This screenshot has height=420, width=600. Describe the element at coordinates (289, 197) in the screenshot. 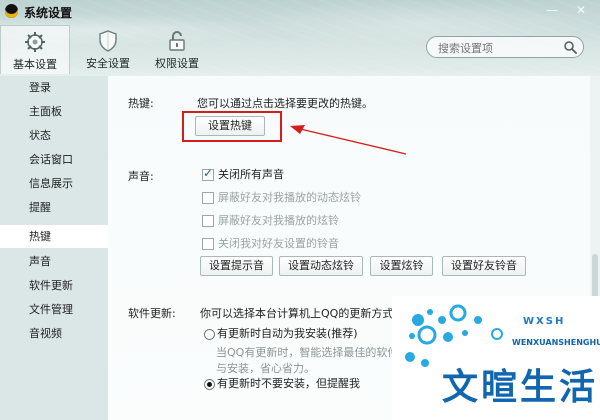

I see `block-dynamic-ringtone-label: 屏蔽好友对我播放的动态炫铃` at that location.